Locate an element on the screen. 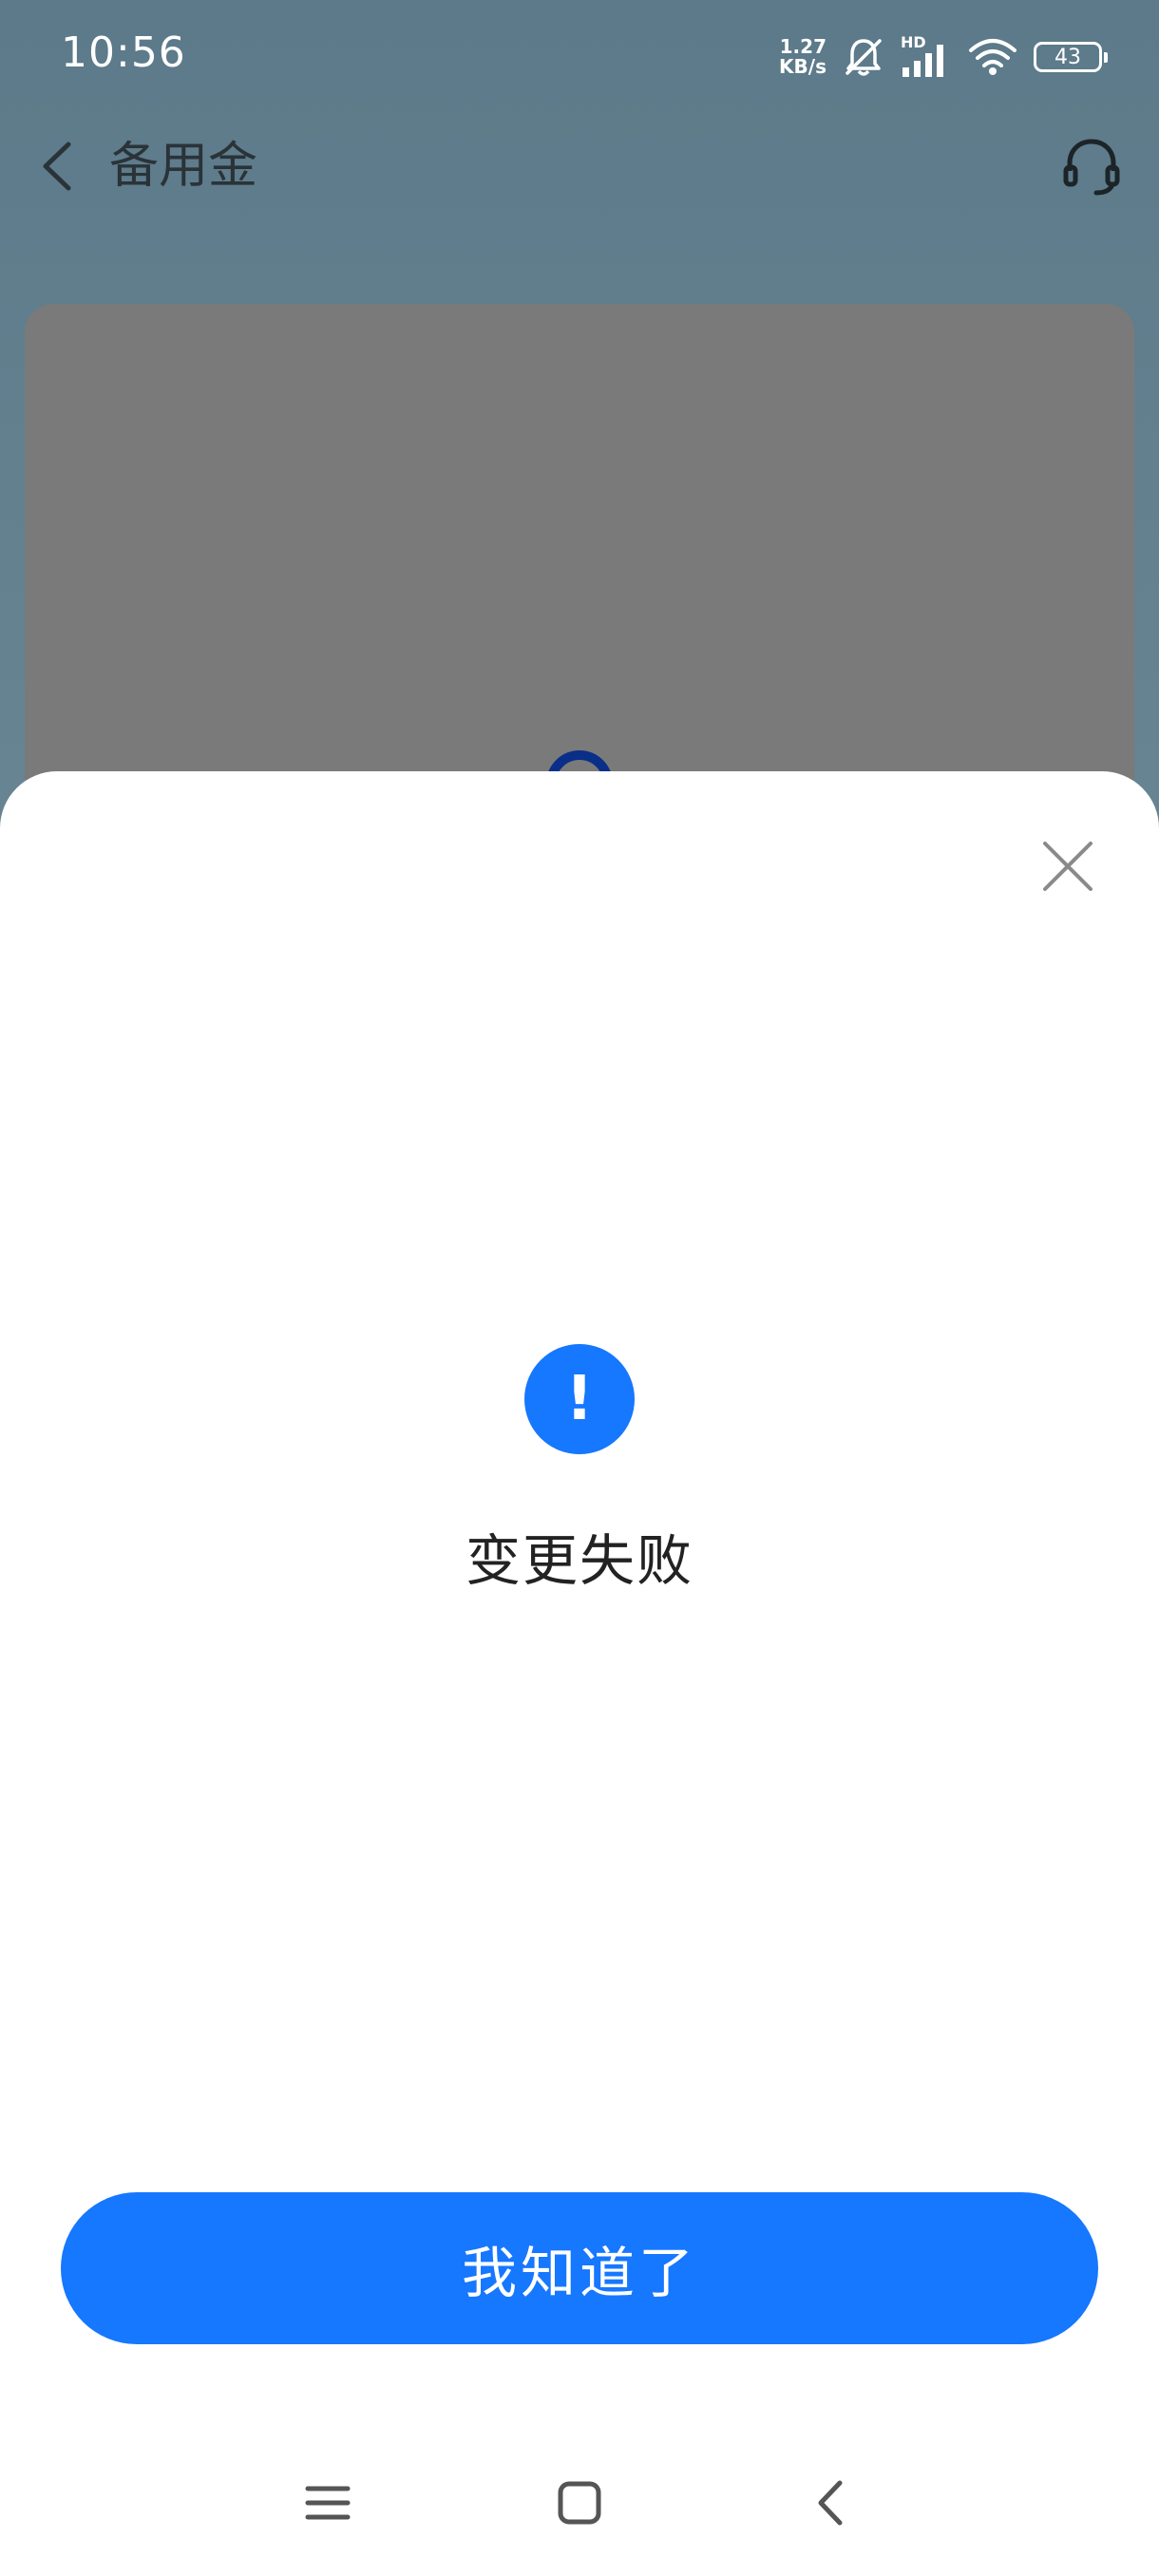 The image size is (1159, 2576). network-speed-value: 1.27 is located at coordinates (802, 46).